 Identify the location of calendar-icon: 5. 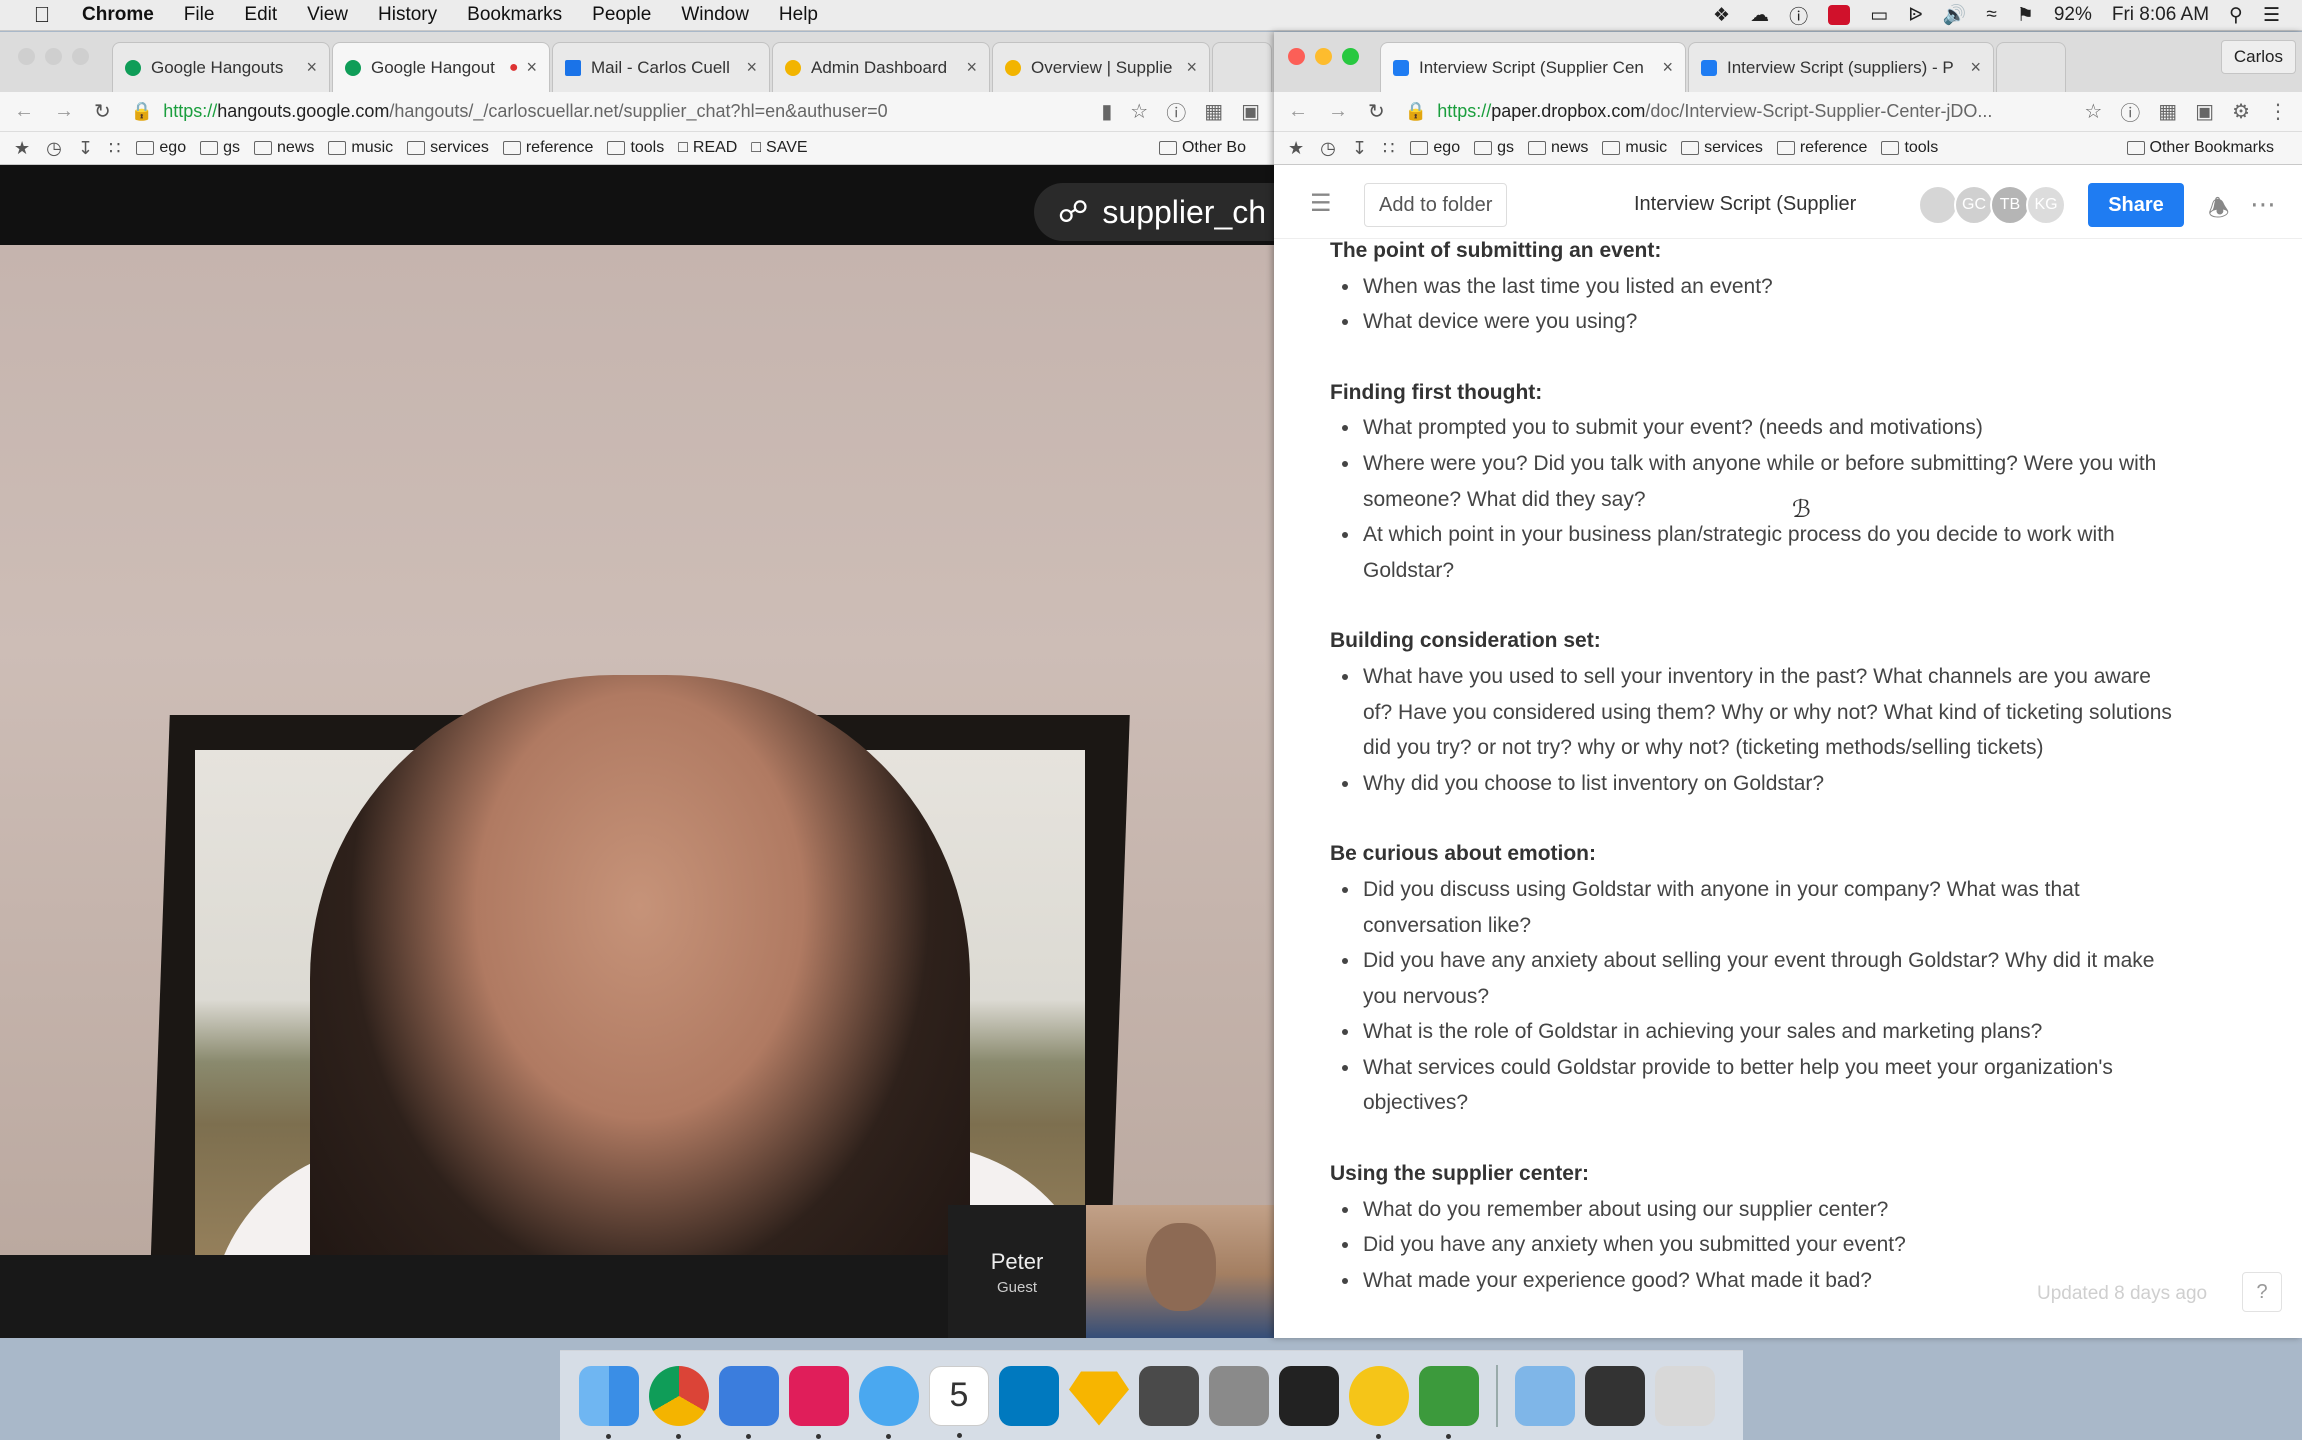
(959, 1401).